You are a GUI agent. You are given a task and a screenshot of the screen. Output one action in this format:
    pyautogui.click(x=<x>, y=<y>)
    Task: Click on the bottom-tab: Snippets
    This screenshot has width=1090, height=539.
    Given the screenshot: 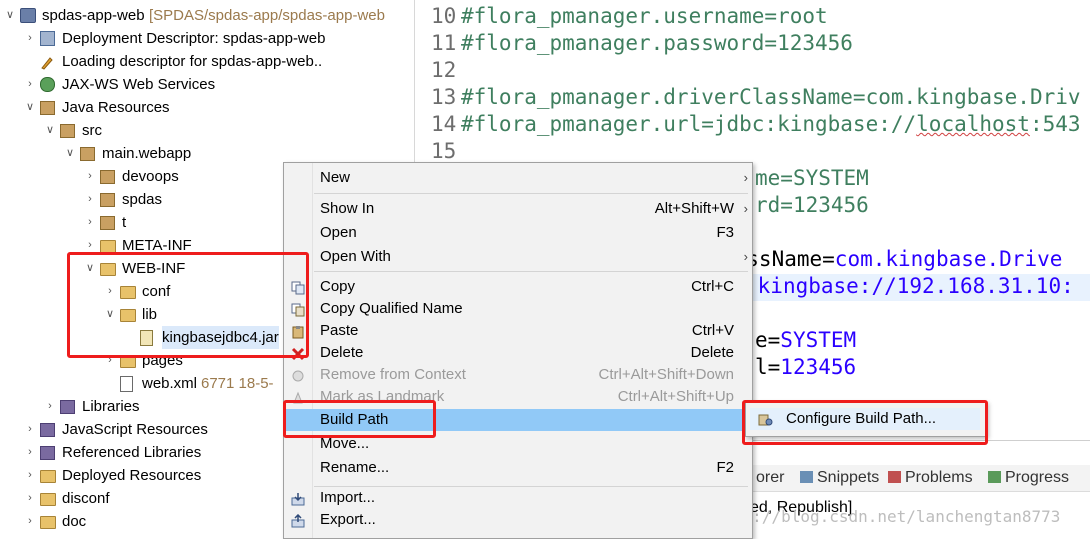 What is the action you would take?
    pyautogui.click(x=839, y=478)
    